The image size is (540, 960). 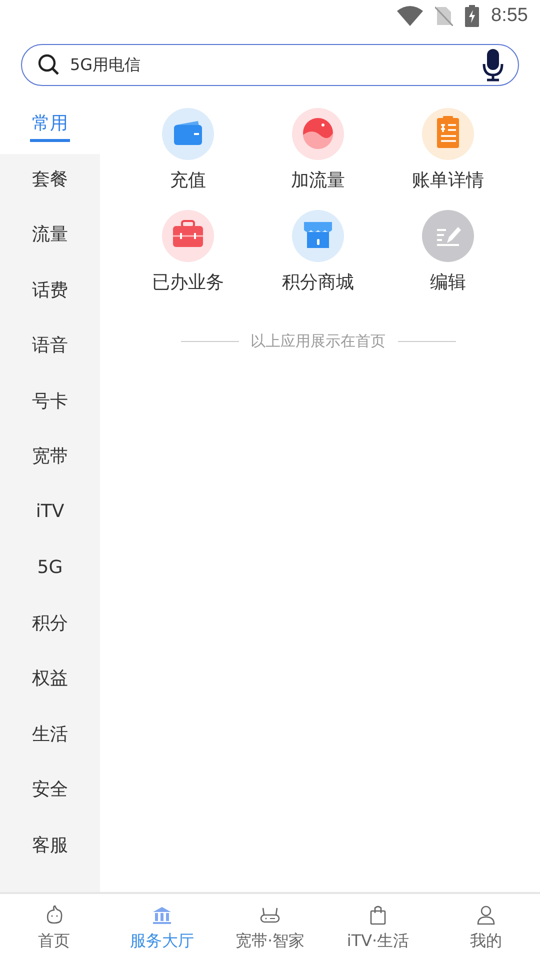 I want to click on status-time: 8:55, so click(x=509, y=16).